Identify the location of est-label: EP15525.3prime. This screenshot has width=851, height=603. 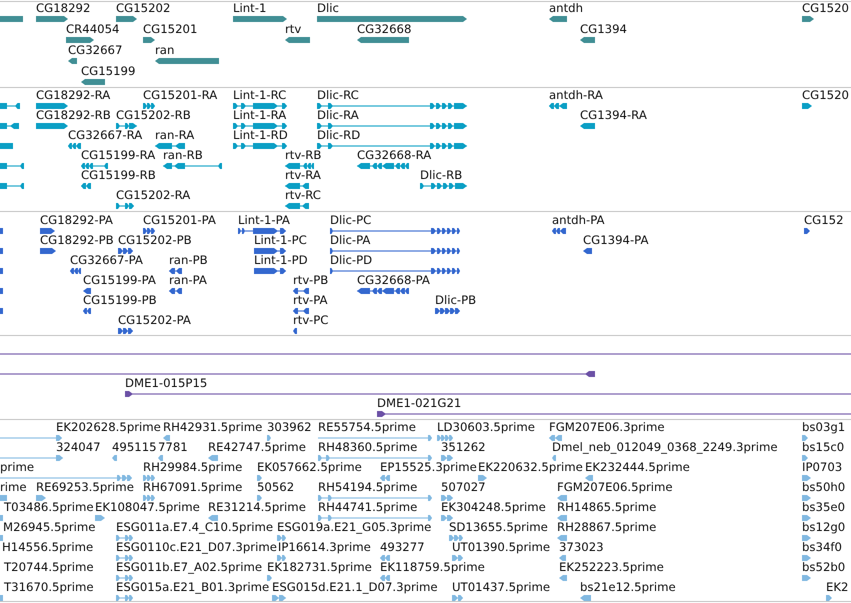
(428, 467).